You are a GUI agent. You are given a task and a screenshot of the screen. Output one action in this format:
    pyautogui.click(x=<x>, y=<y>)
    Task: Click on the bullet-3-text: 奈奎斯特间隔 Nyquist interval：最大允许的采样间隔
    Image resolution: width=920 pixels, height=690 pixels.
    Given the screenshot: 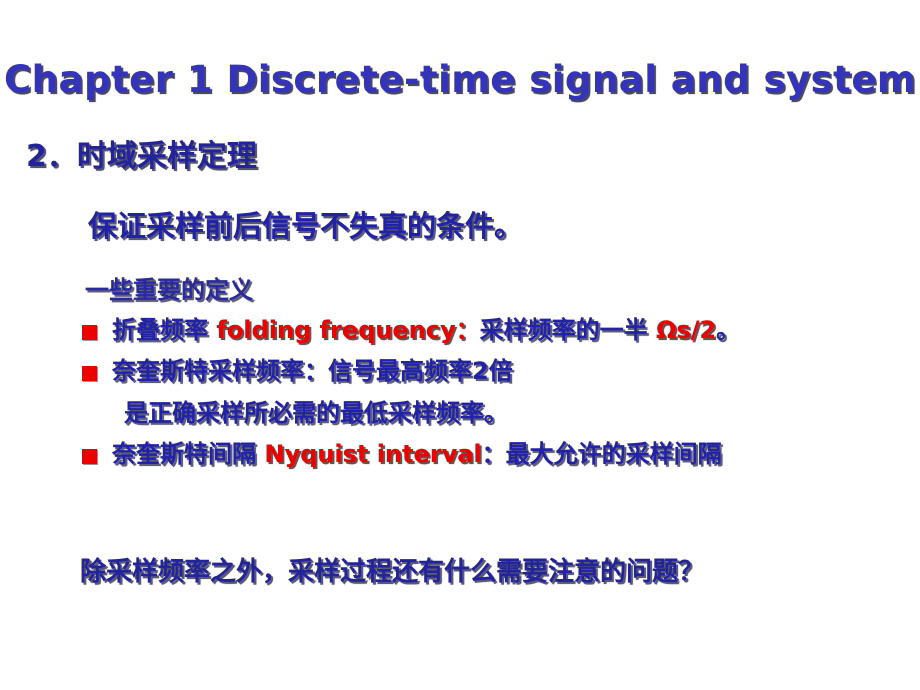 What is the action you would take?
    pyautogui.click(x=417, y=454)
    